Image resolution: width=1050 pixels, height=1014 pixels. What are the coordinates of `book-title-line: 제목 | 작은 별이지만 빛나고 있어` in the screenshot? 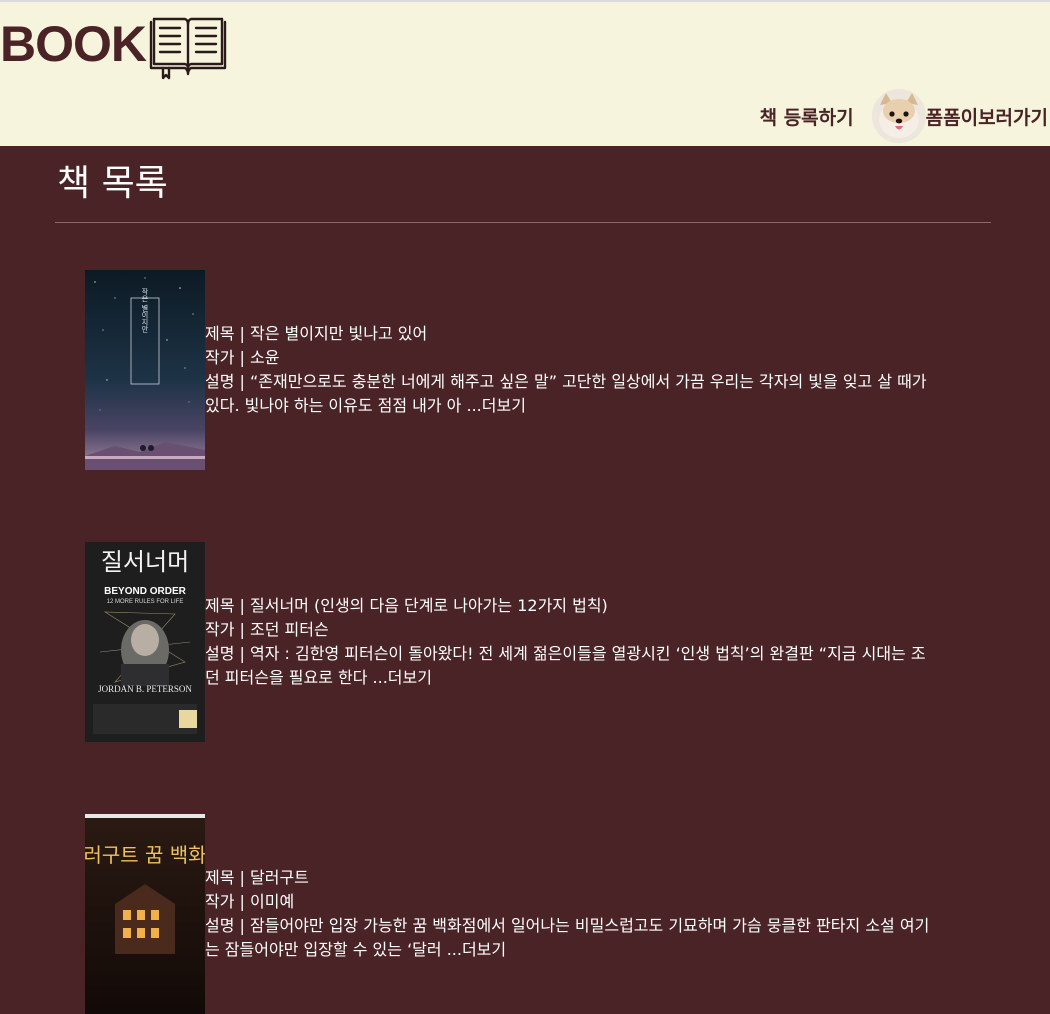 It's located at (567, 334).